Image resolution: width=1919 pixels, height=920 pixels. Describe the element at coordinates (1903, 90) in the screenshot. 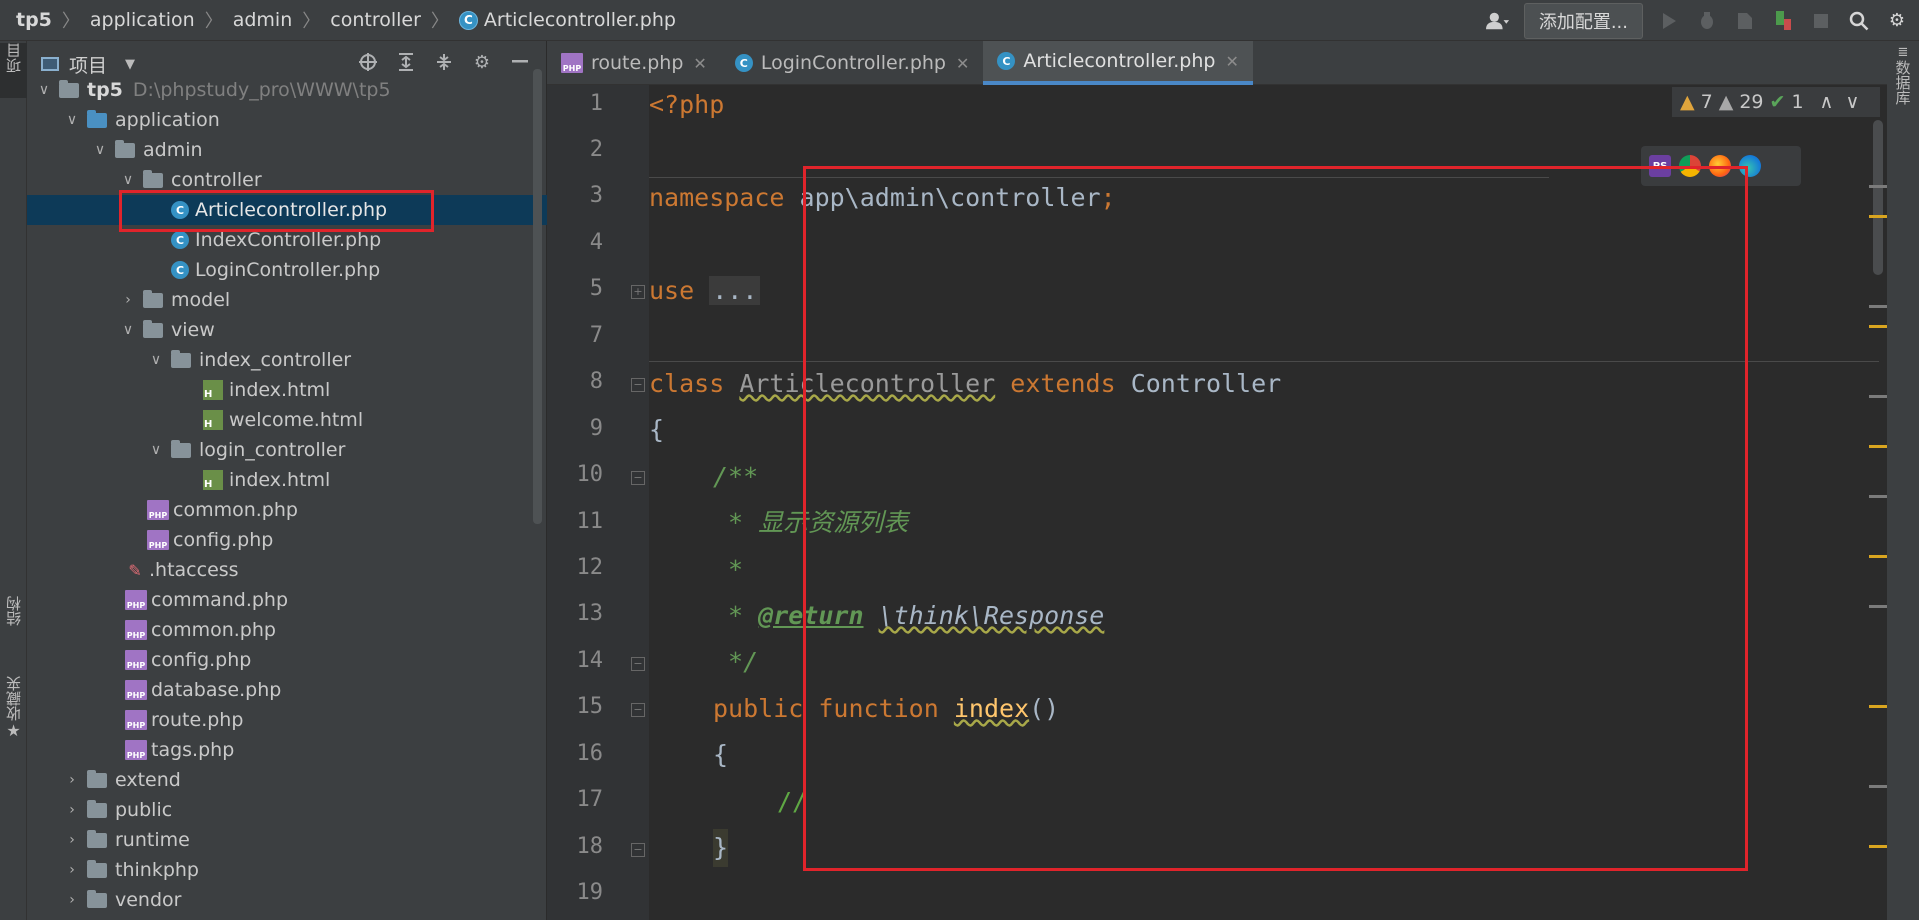

I see `database-tool-tab: ≣ 数据库` at that location.